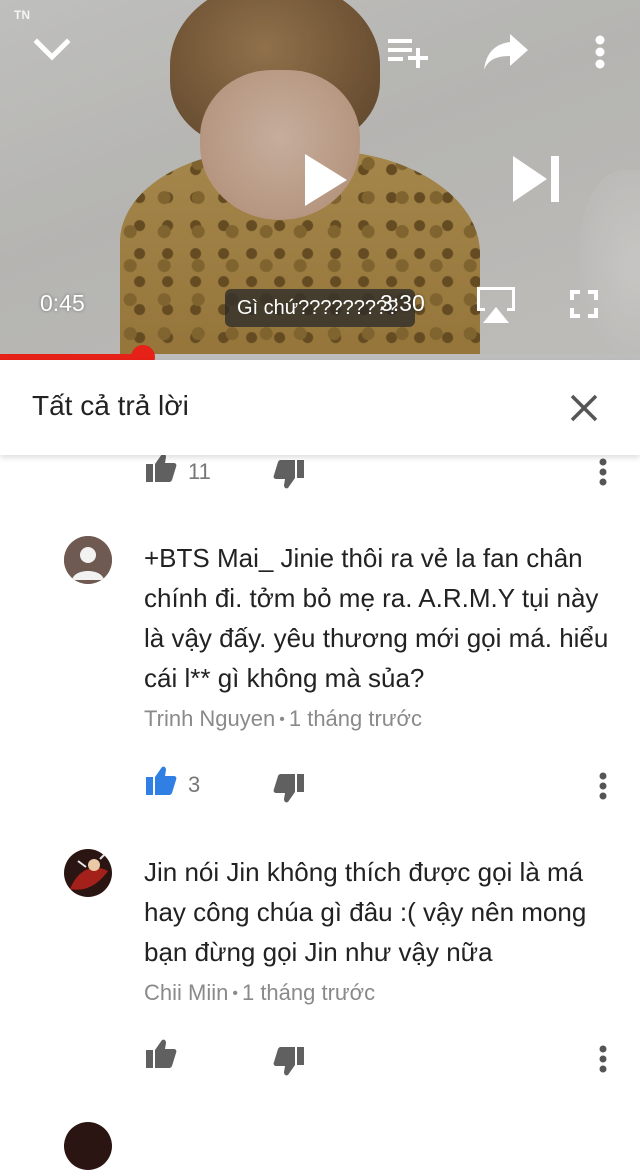 Image resolution: width=640 pixels, height=1170 pixels. I want to click on comment-meta: Chii Miin • 1 tháng trước, so click(260, 992).